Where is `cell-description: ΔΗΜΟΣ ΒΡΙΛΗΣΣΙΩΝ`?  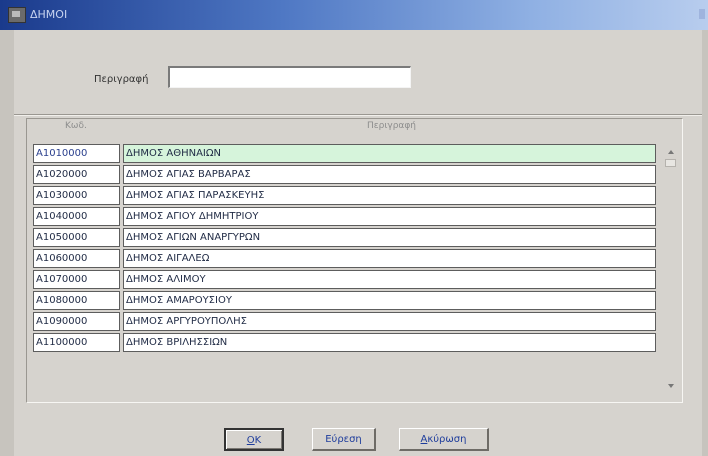
cell-description: ΔΗΜΟΣ ΒΡΙΛΗΣΣΙΩΝ is located at coordinates (389, 342).